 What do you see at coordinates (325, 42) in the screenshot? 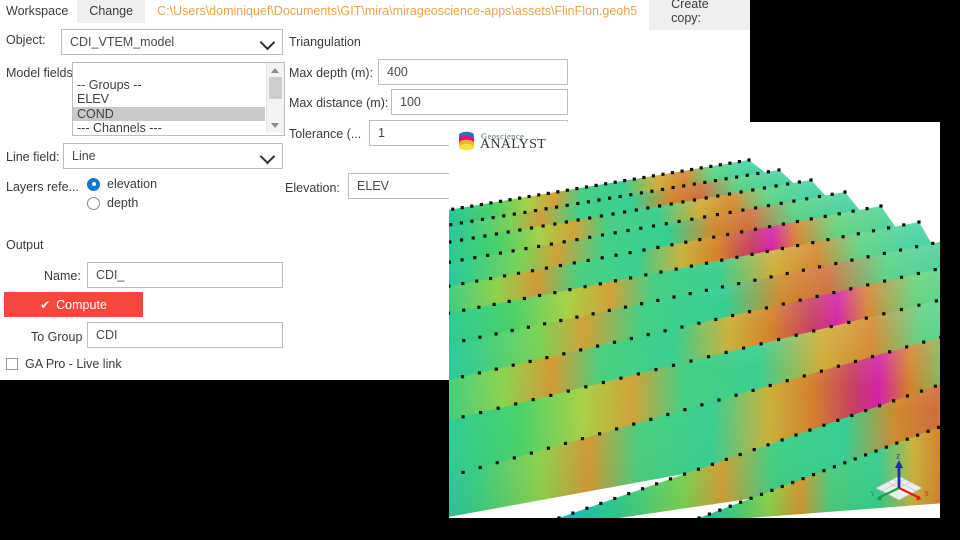
I see `triangulation-label: Triangulation` at bounding box center [325, 42].